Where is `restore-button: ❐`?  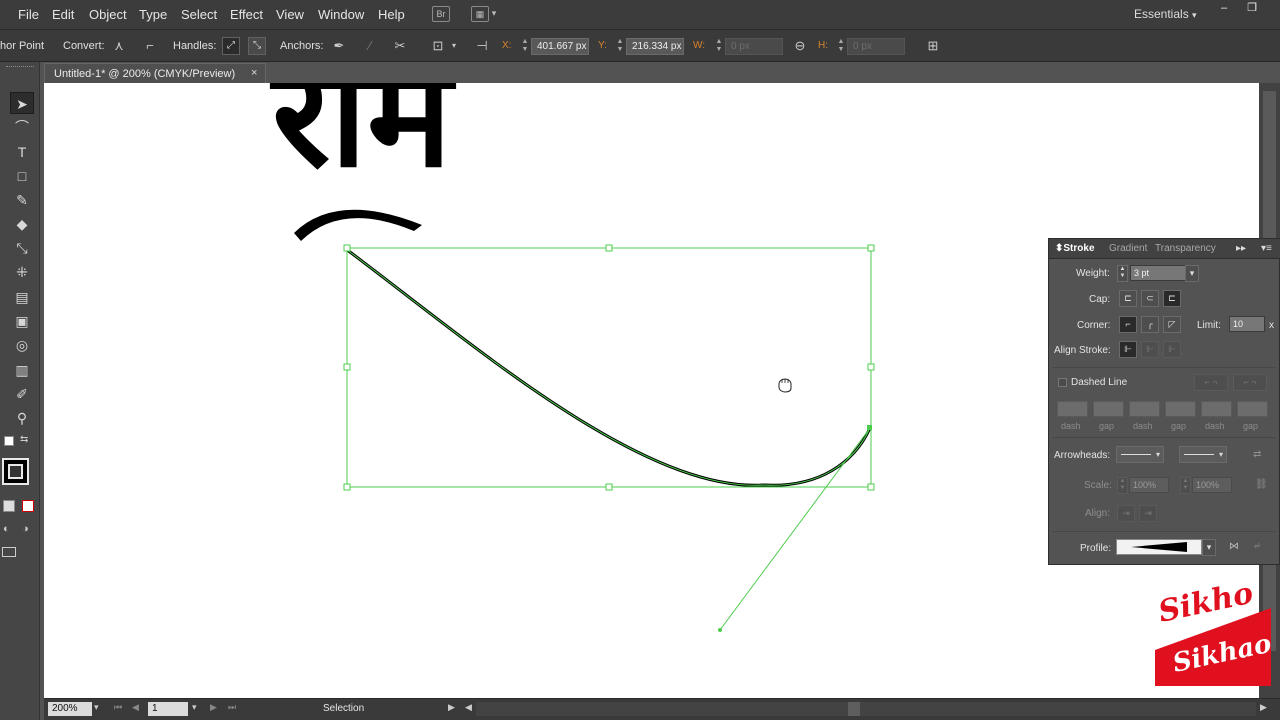 restore-button: ❐ is located at coordinates (1252, 9).